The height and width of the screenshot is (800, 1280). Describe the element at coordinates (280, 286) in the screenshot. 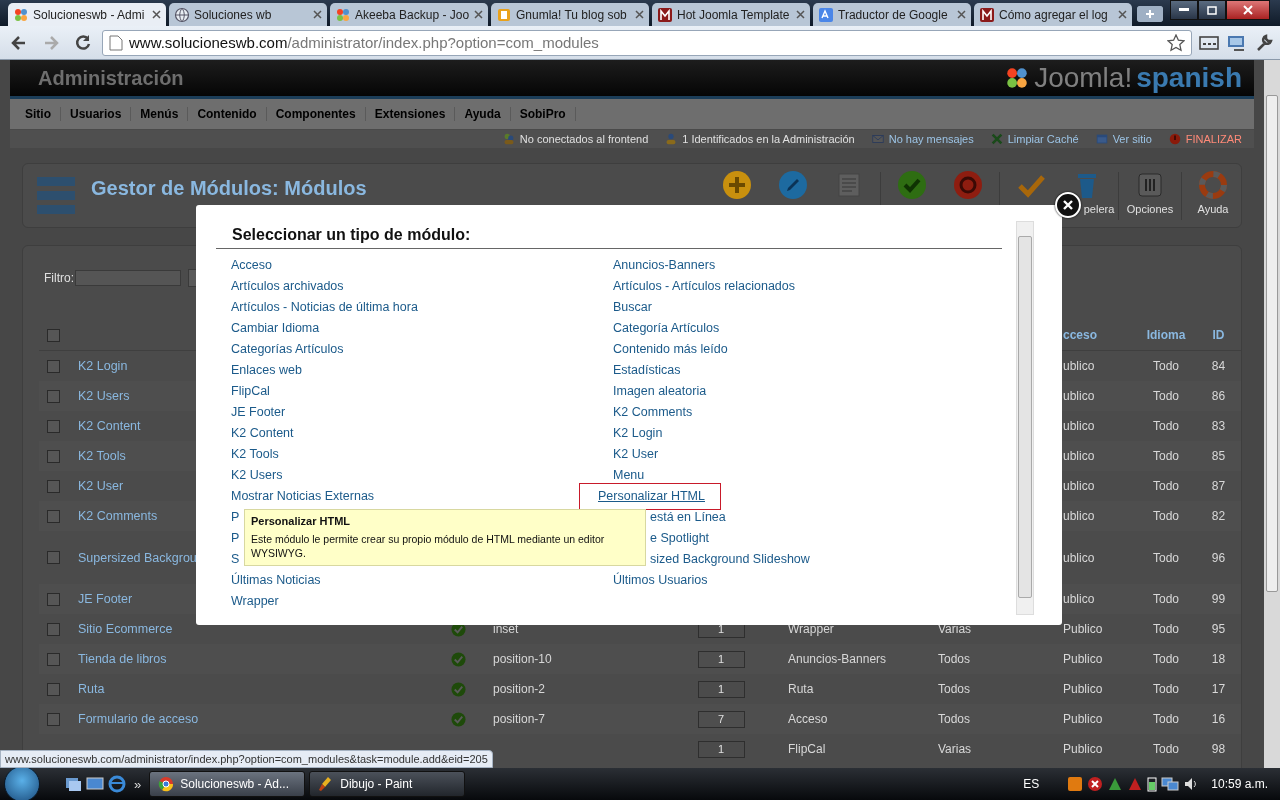

I see `module-type-link: Artículos archivados` at that location.